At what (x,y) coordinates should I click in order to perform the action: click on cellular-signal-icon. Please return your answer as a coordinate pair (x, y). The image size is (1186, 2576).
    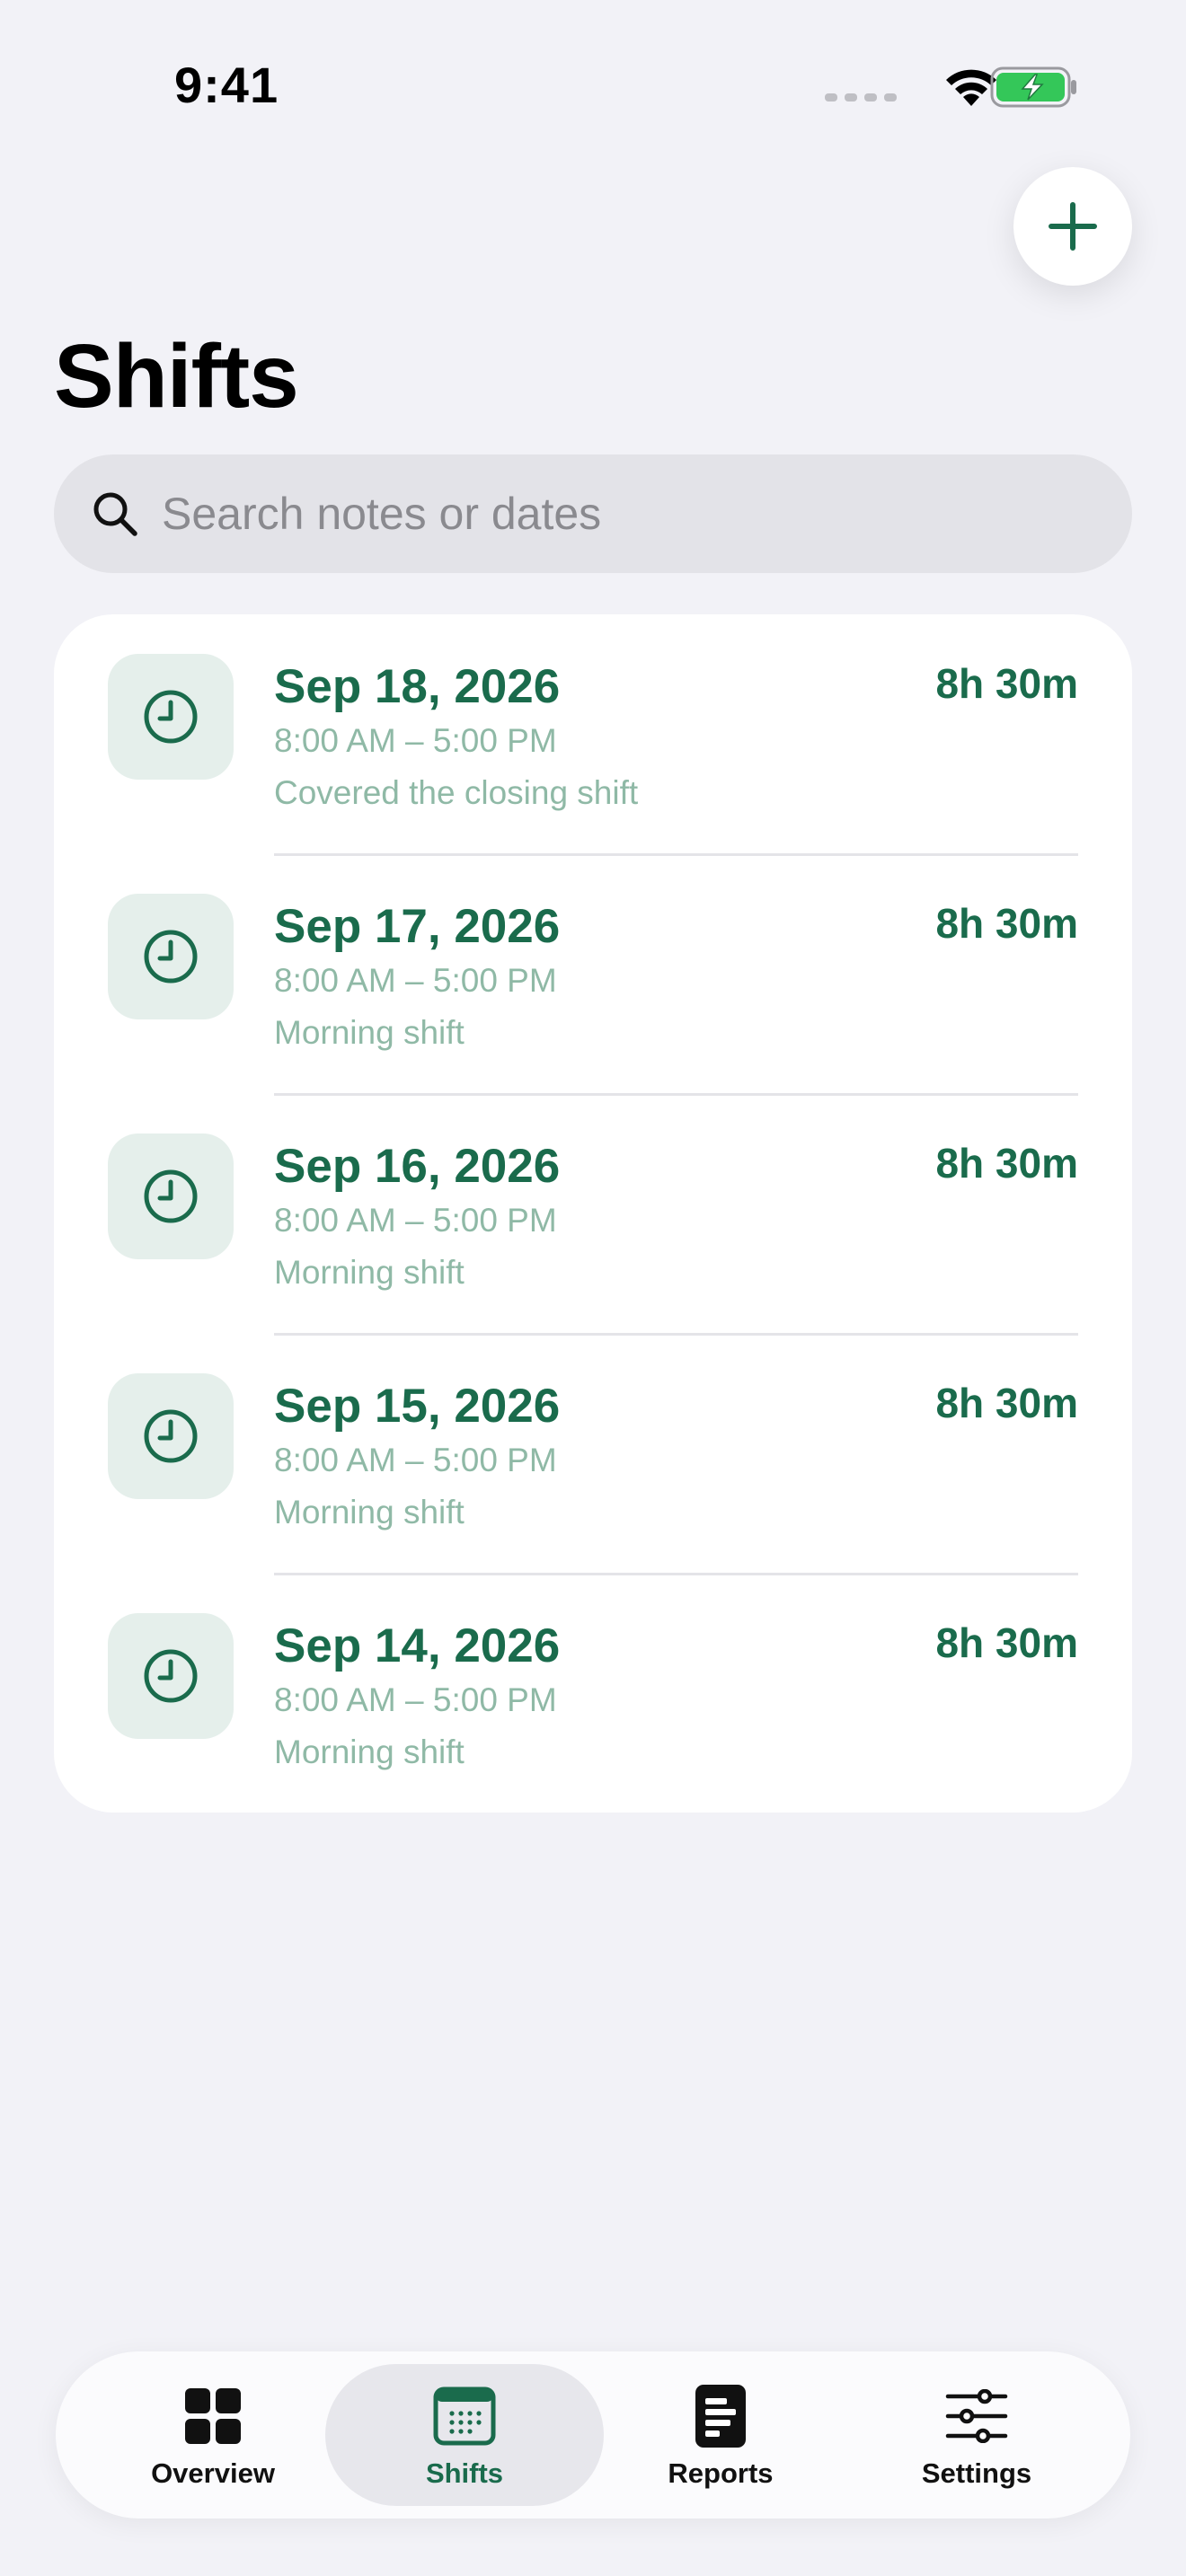
    Looking at the image, I should click on (861, 97).